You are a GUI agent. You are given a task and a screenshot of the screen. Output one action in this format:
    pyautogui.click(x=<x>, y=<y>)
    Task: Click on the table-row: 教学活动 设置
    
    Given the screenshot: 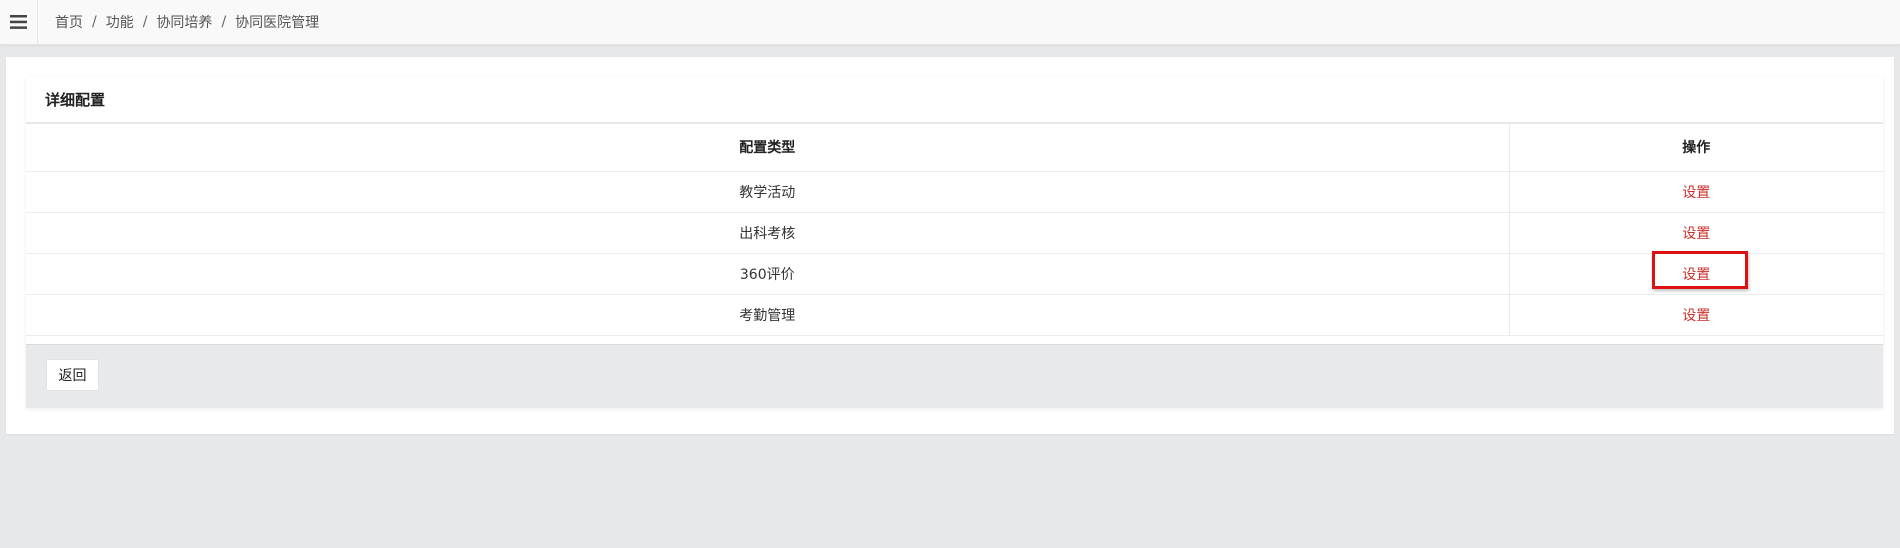 What is the action you would take?
    pyautogui.click(x=954, y=192)
    